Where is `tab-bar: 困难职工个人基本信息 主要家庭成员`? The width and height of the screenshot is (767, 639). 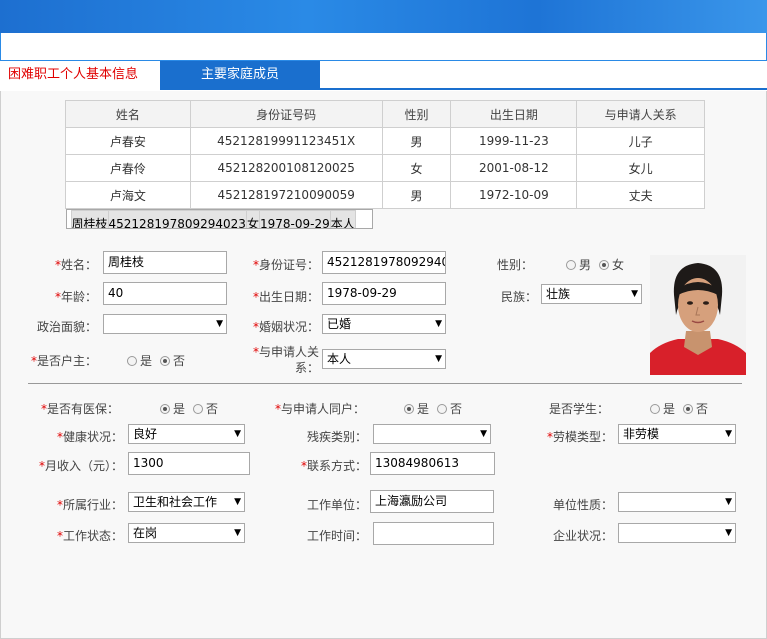
tab-bar: 困难职工个人基本信息 主要家庭成员 is located at coordinates (383, 75).